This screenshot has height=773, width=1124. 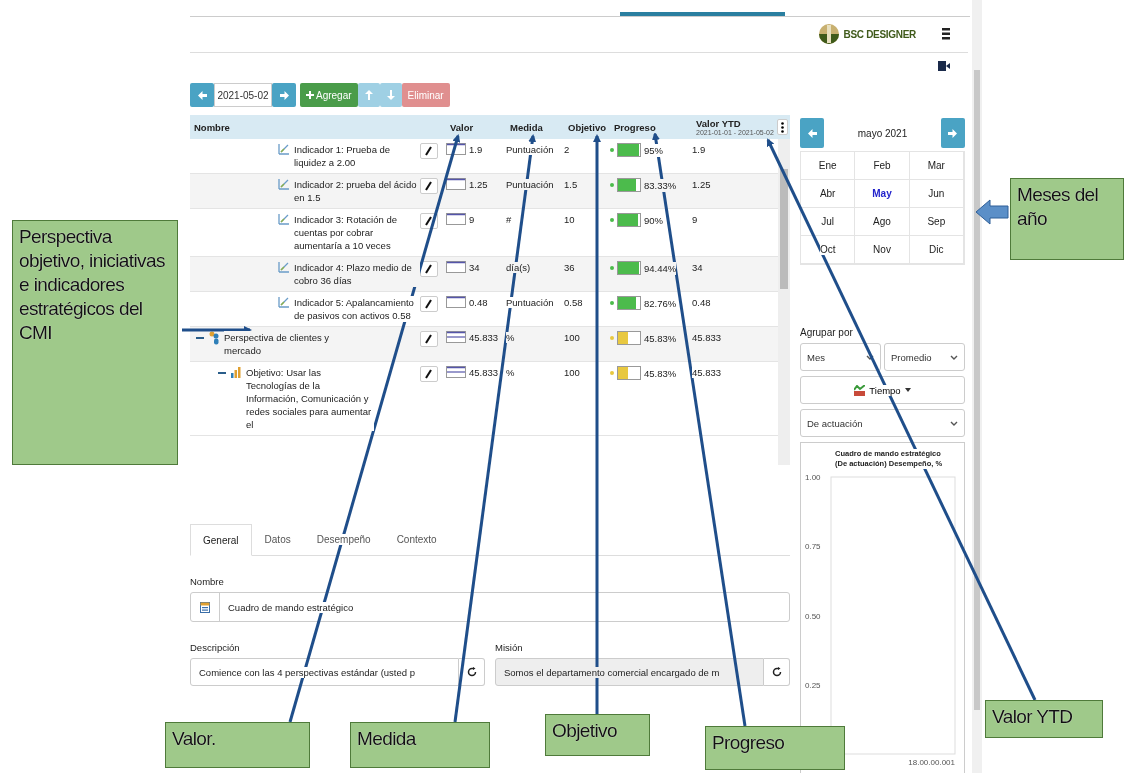 What do you see at coordinates (718, 123) in the screenshot?
I see `column-header: Valor YTD` at bounding box center [718, 123].